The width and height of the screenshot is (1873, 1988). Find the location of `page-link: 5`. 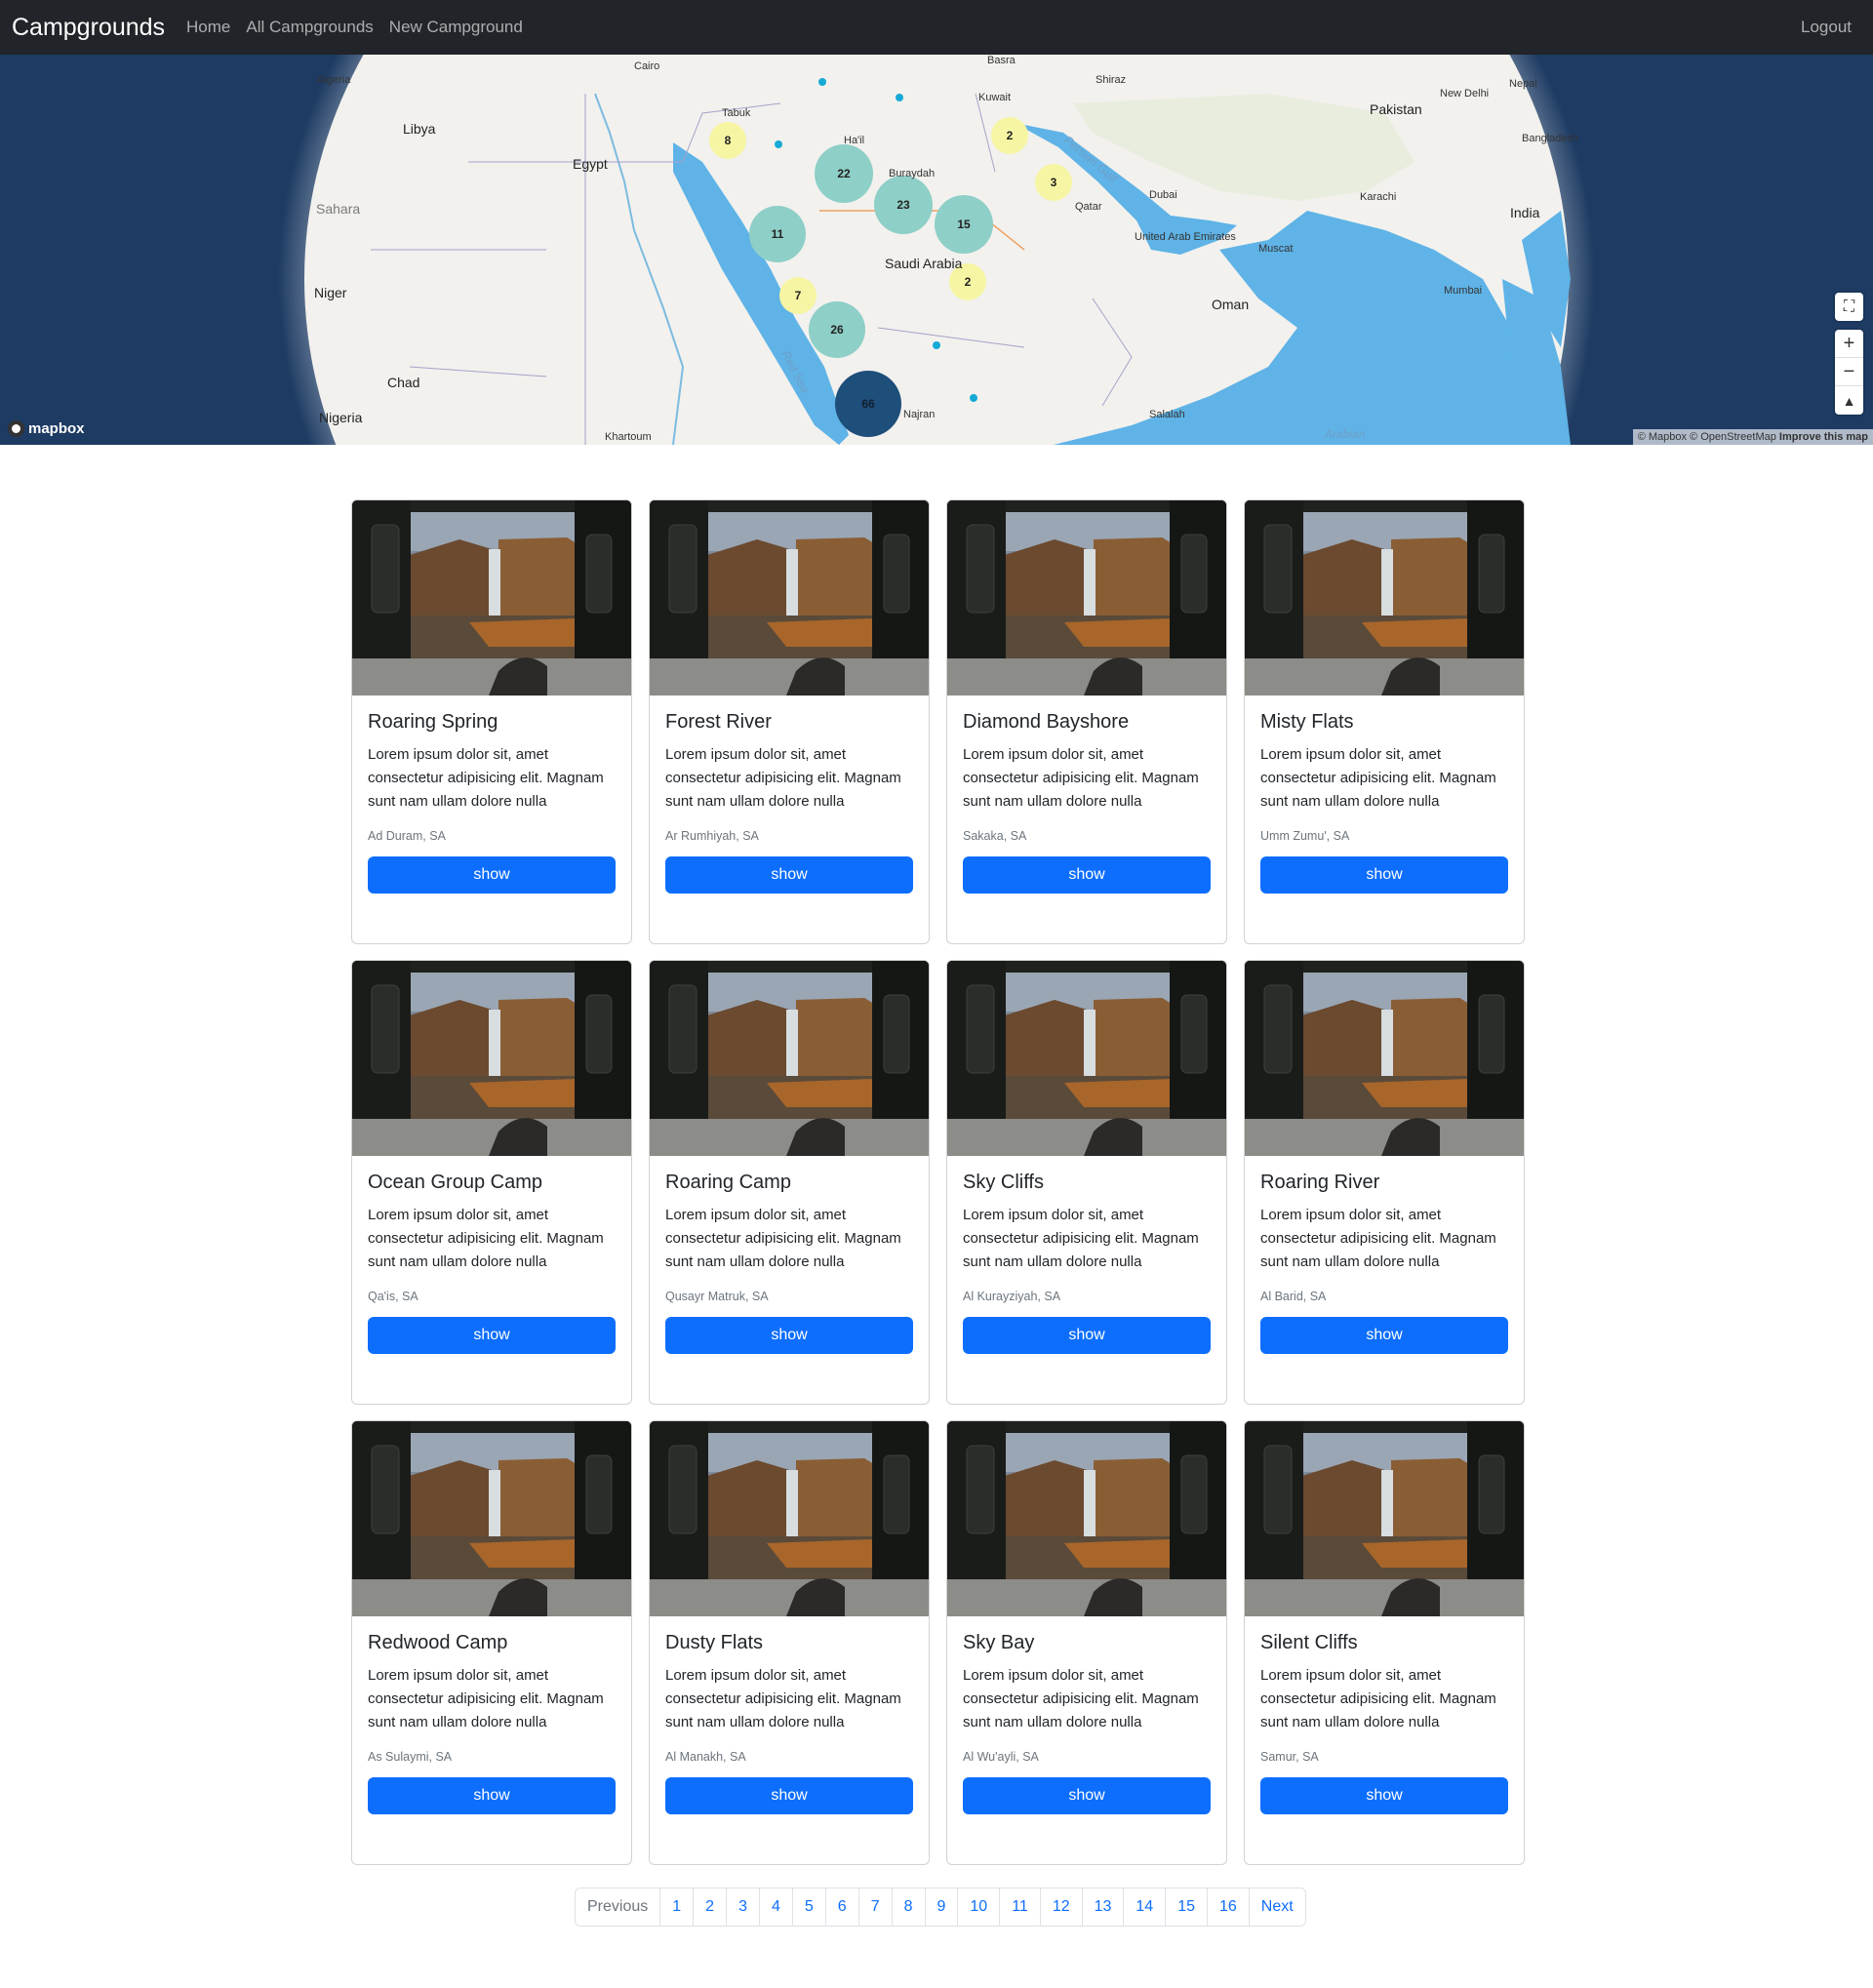

page-link: 5 is located at coordinates (808, 1907).